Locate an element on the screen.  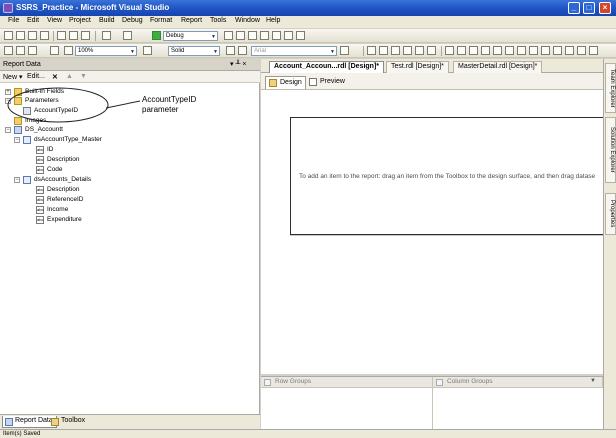
window-title: SSRS_Practice - Microsoft Visual Studio is located at coordinates (93, 7).